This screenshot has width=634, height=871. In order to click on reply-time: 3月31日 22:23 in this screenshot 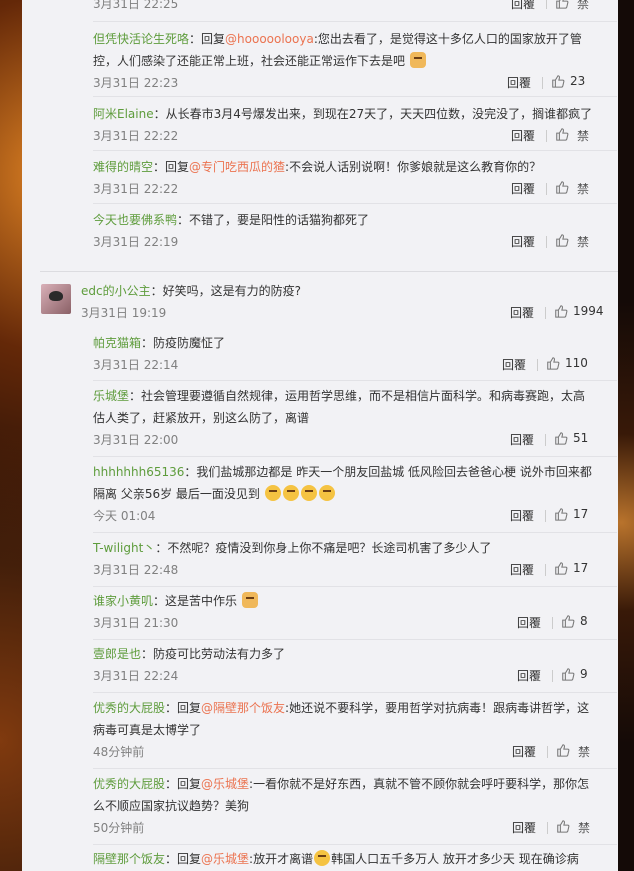, I will do `click(136, 83)`.